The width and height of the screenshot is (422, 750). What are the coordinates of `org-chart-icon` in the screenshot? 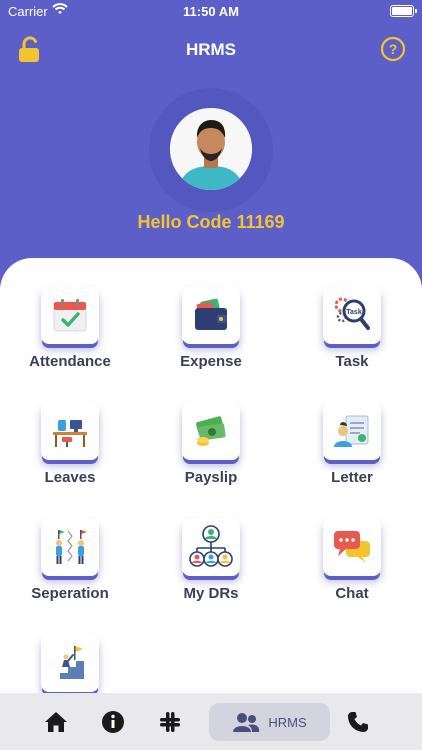 It's located at (211, 547).